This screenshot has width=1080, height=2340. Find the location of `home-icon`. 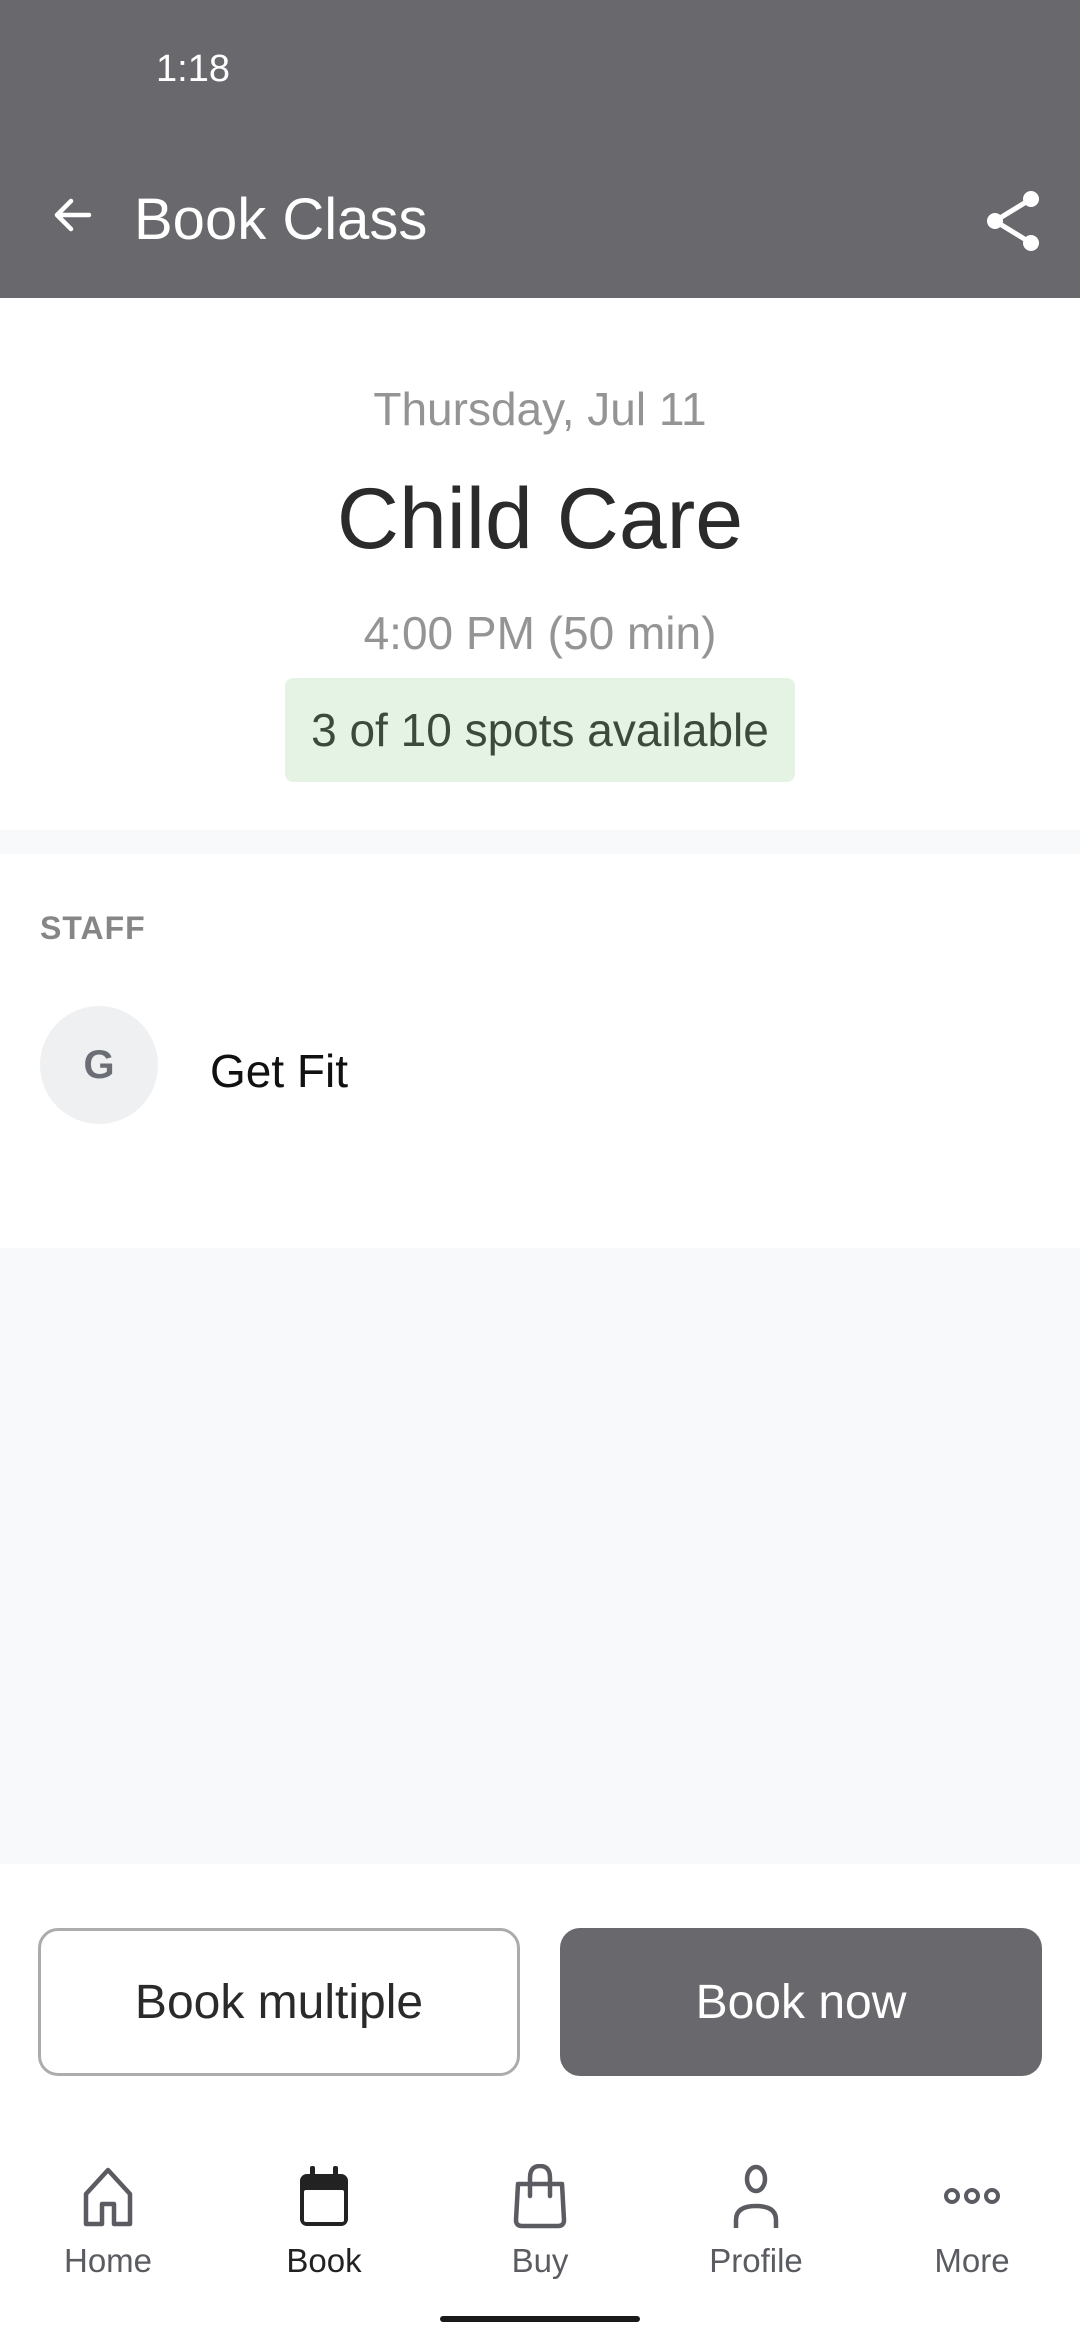

home-icon is located at coordinates (108, 2197).